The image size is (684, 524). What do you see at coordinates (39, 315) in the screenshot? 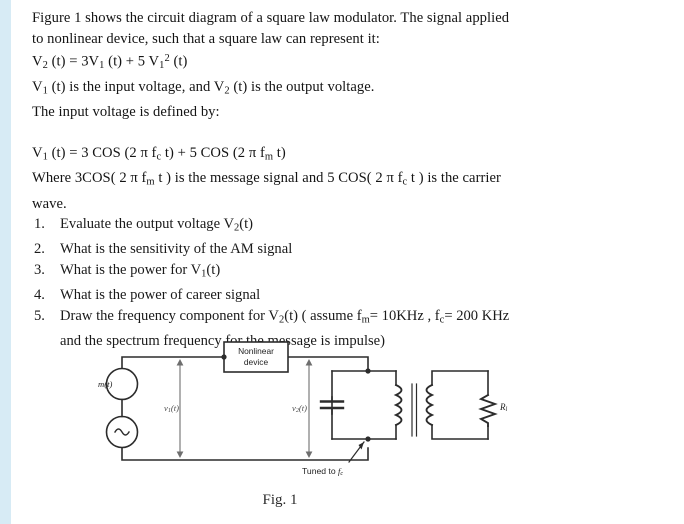
I see `list-item-number: 5.` at bounding box center [39, 315].